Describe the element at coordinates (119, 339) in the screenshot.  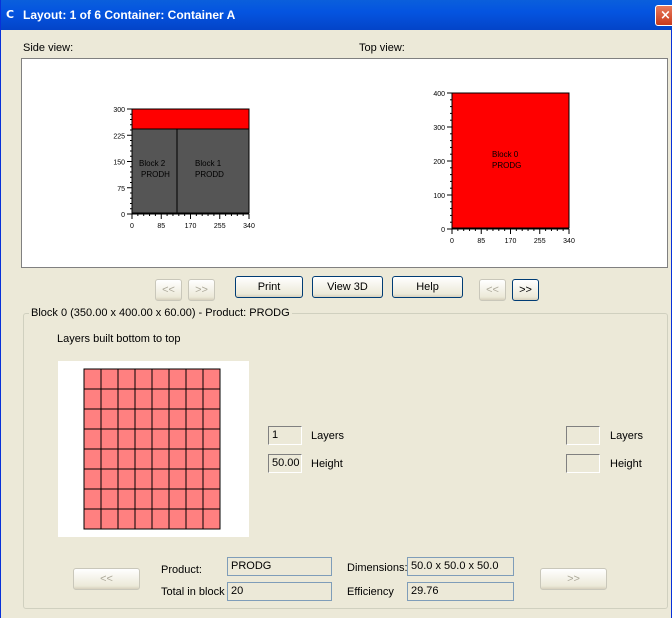
I see `layers-note: Layers built bottom to top` at that location.